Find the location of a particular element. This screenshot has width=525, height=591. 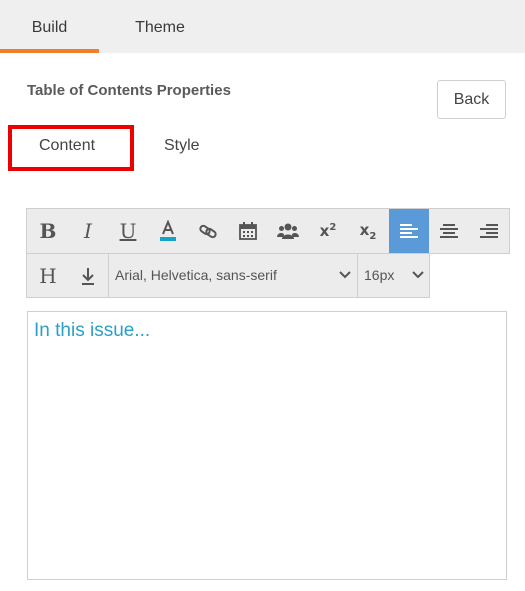

font-family-select: Arial, Helvetica, sans-serif is located at coordinates (233, 275).